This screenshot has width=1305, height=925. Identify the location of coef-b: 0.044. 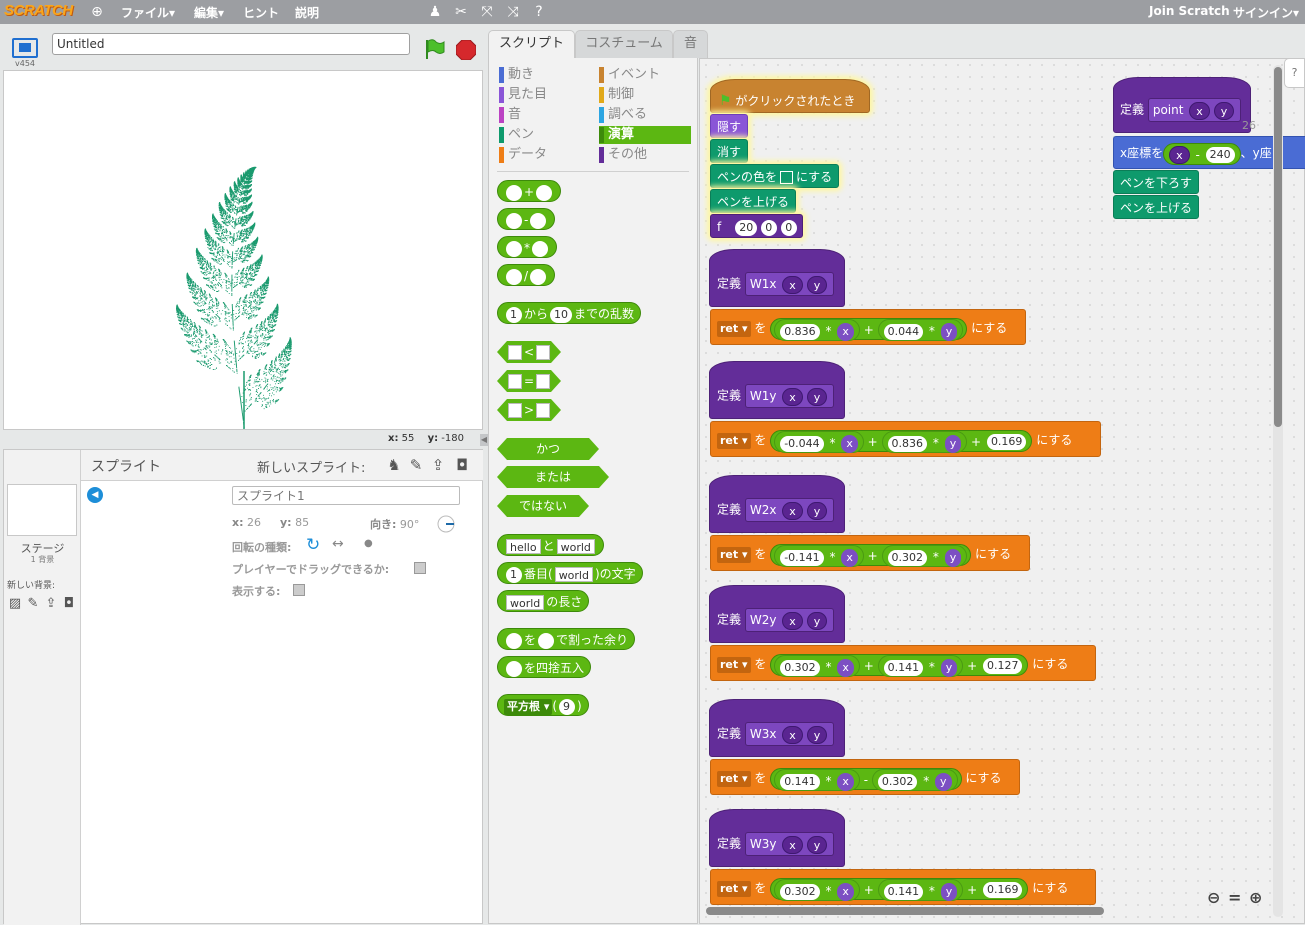
(903, 331).